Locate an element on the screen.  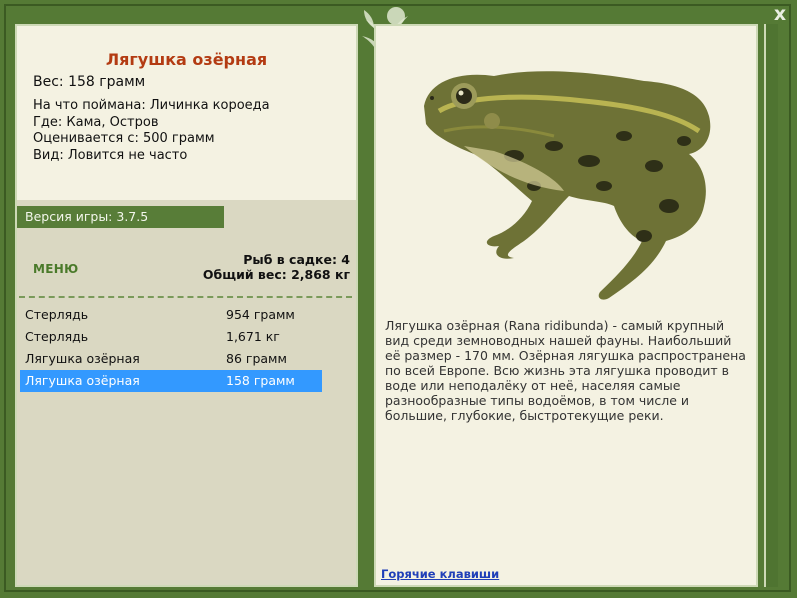
divider is located at coordinates (185, 297).